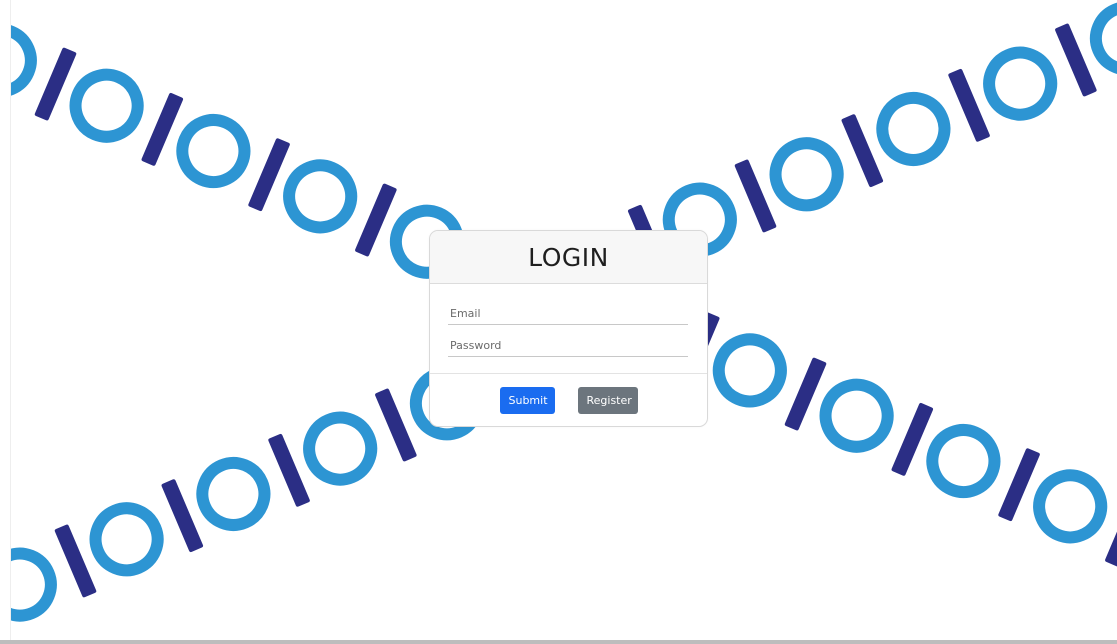 Image resolution: width=1117 pixels, height=644 pixels. I want to click on register-button: Register, so click(607, 400).